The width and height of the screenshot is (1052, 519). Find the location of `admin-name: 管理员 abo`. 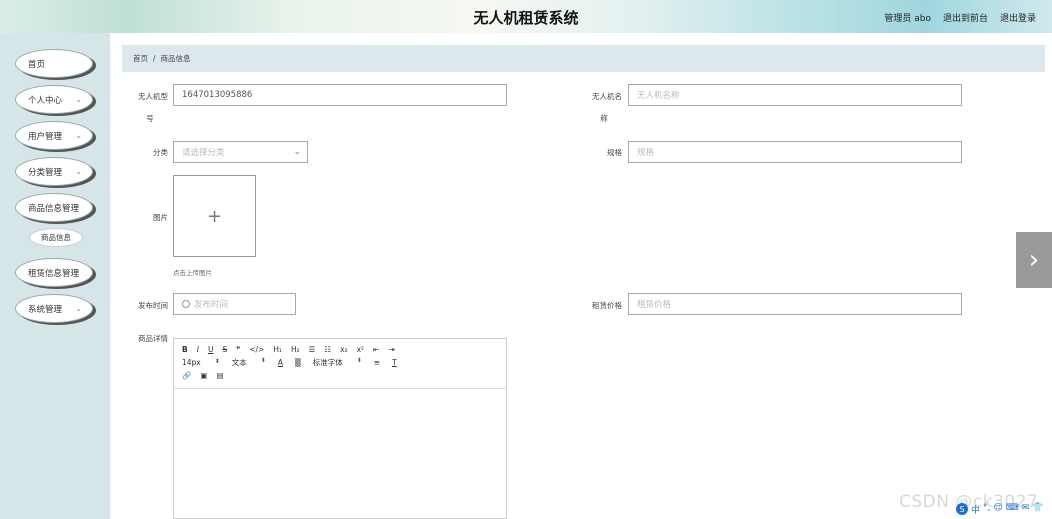

admin-name: 管理员 abo is located at coordinates (907, 19).